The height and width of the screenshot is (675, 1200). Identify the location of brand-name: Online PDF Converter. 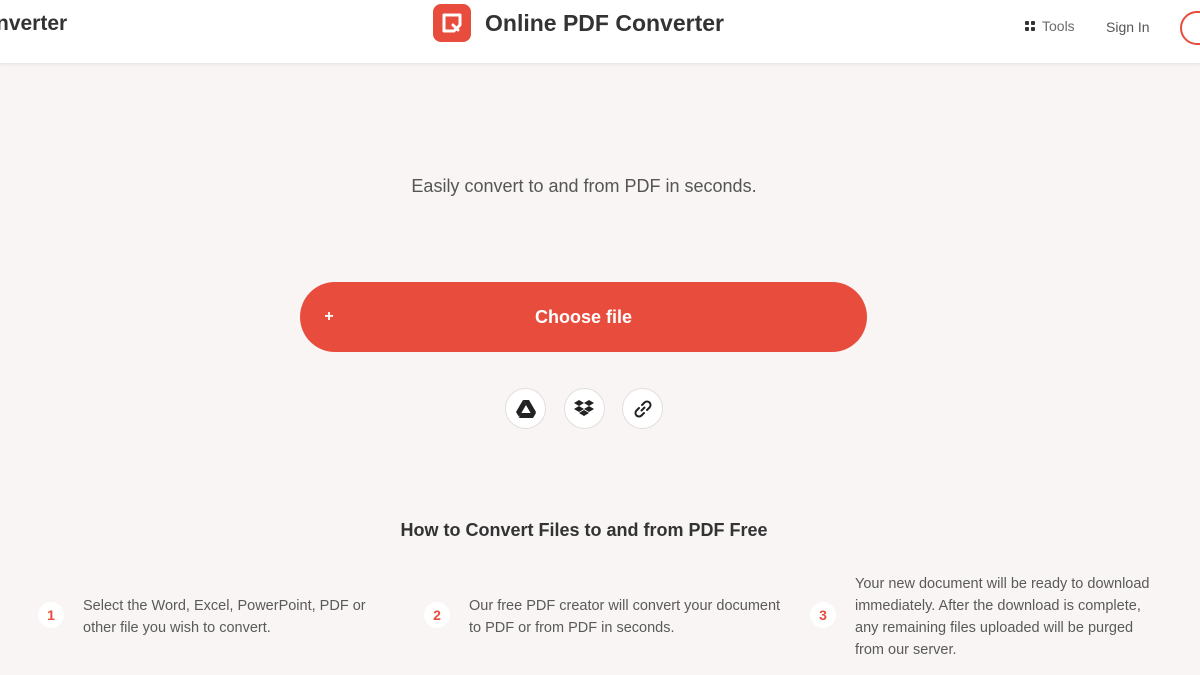
(604, 22).